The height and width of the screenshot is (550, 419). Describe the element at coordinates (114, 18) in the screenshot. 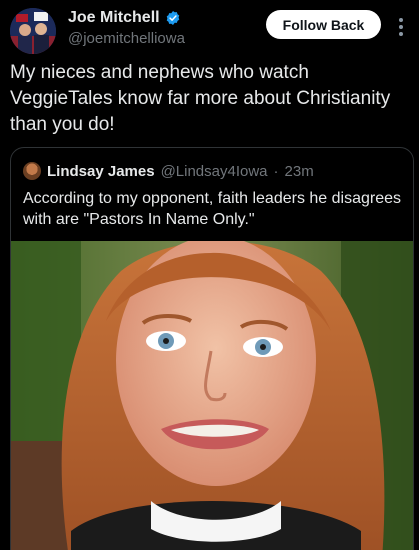

I see `author-display-name: Joe Mitchell` at that location.